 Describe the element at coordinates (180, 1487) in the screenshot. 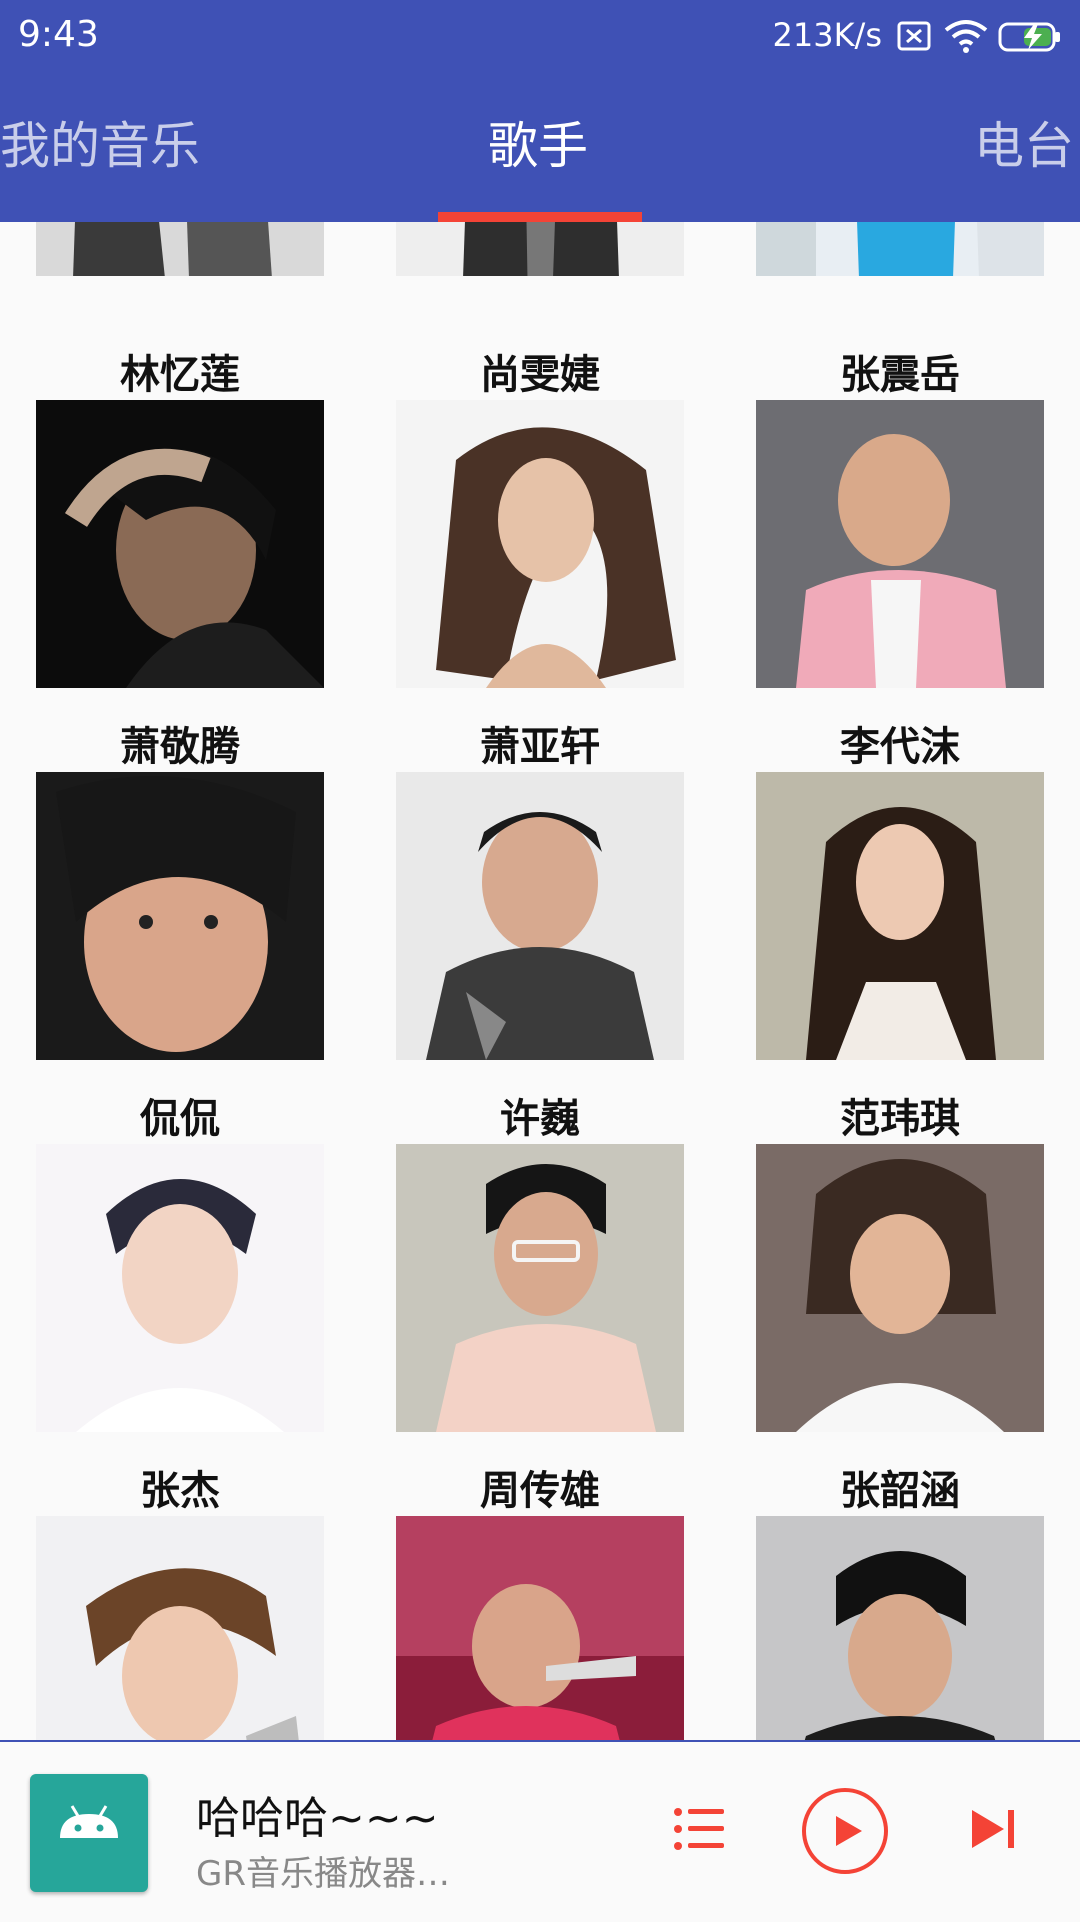

I see `singer-name: 张杰` at that location.